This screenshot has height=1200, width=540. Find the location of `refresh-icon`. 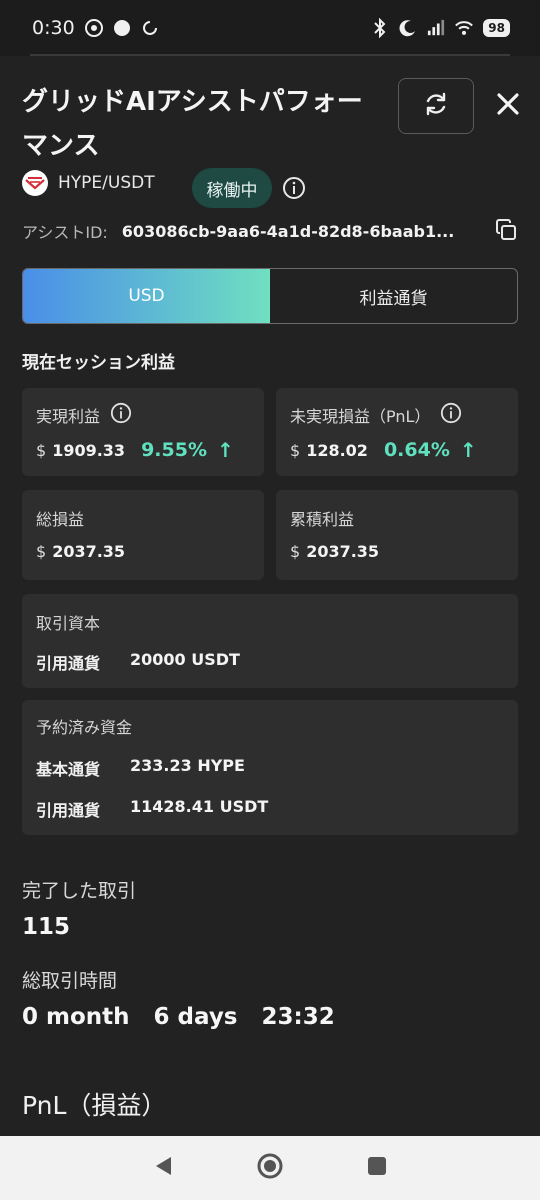

refresh-icon is located at coordinates (436, 106).